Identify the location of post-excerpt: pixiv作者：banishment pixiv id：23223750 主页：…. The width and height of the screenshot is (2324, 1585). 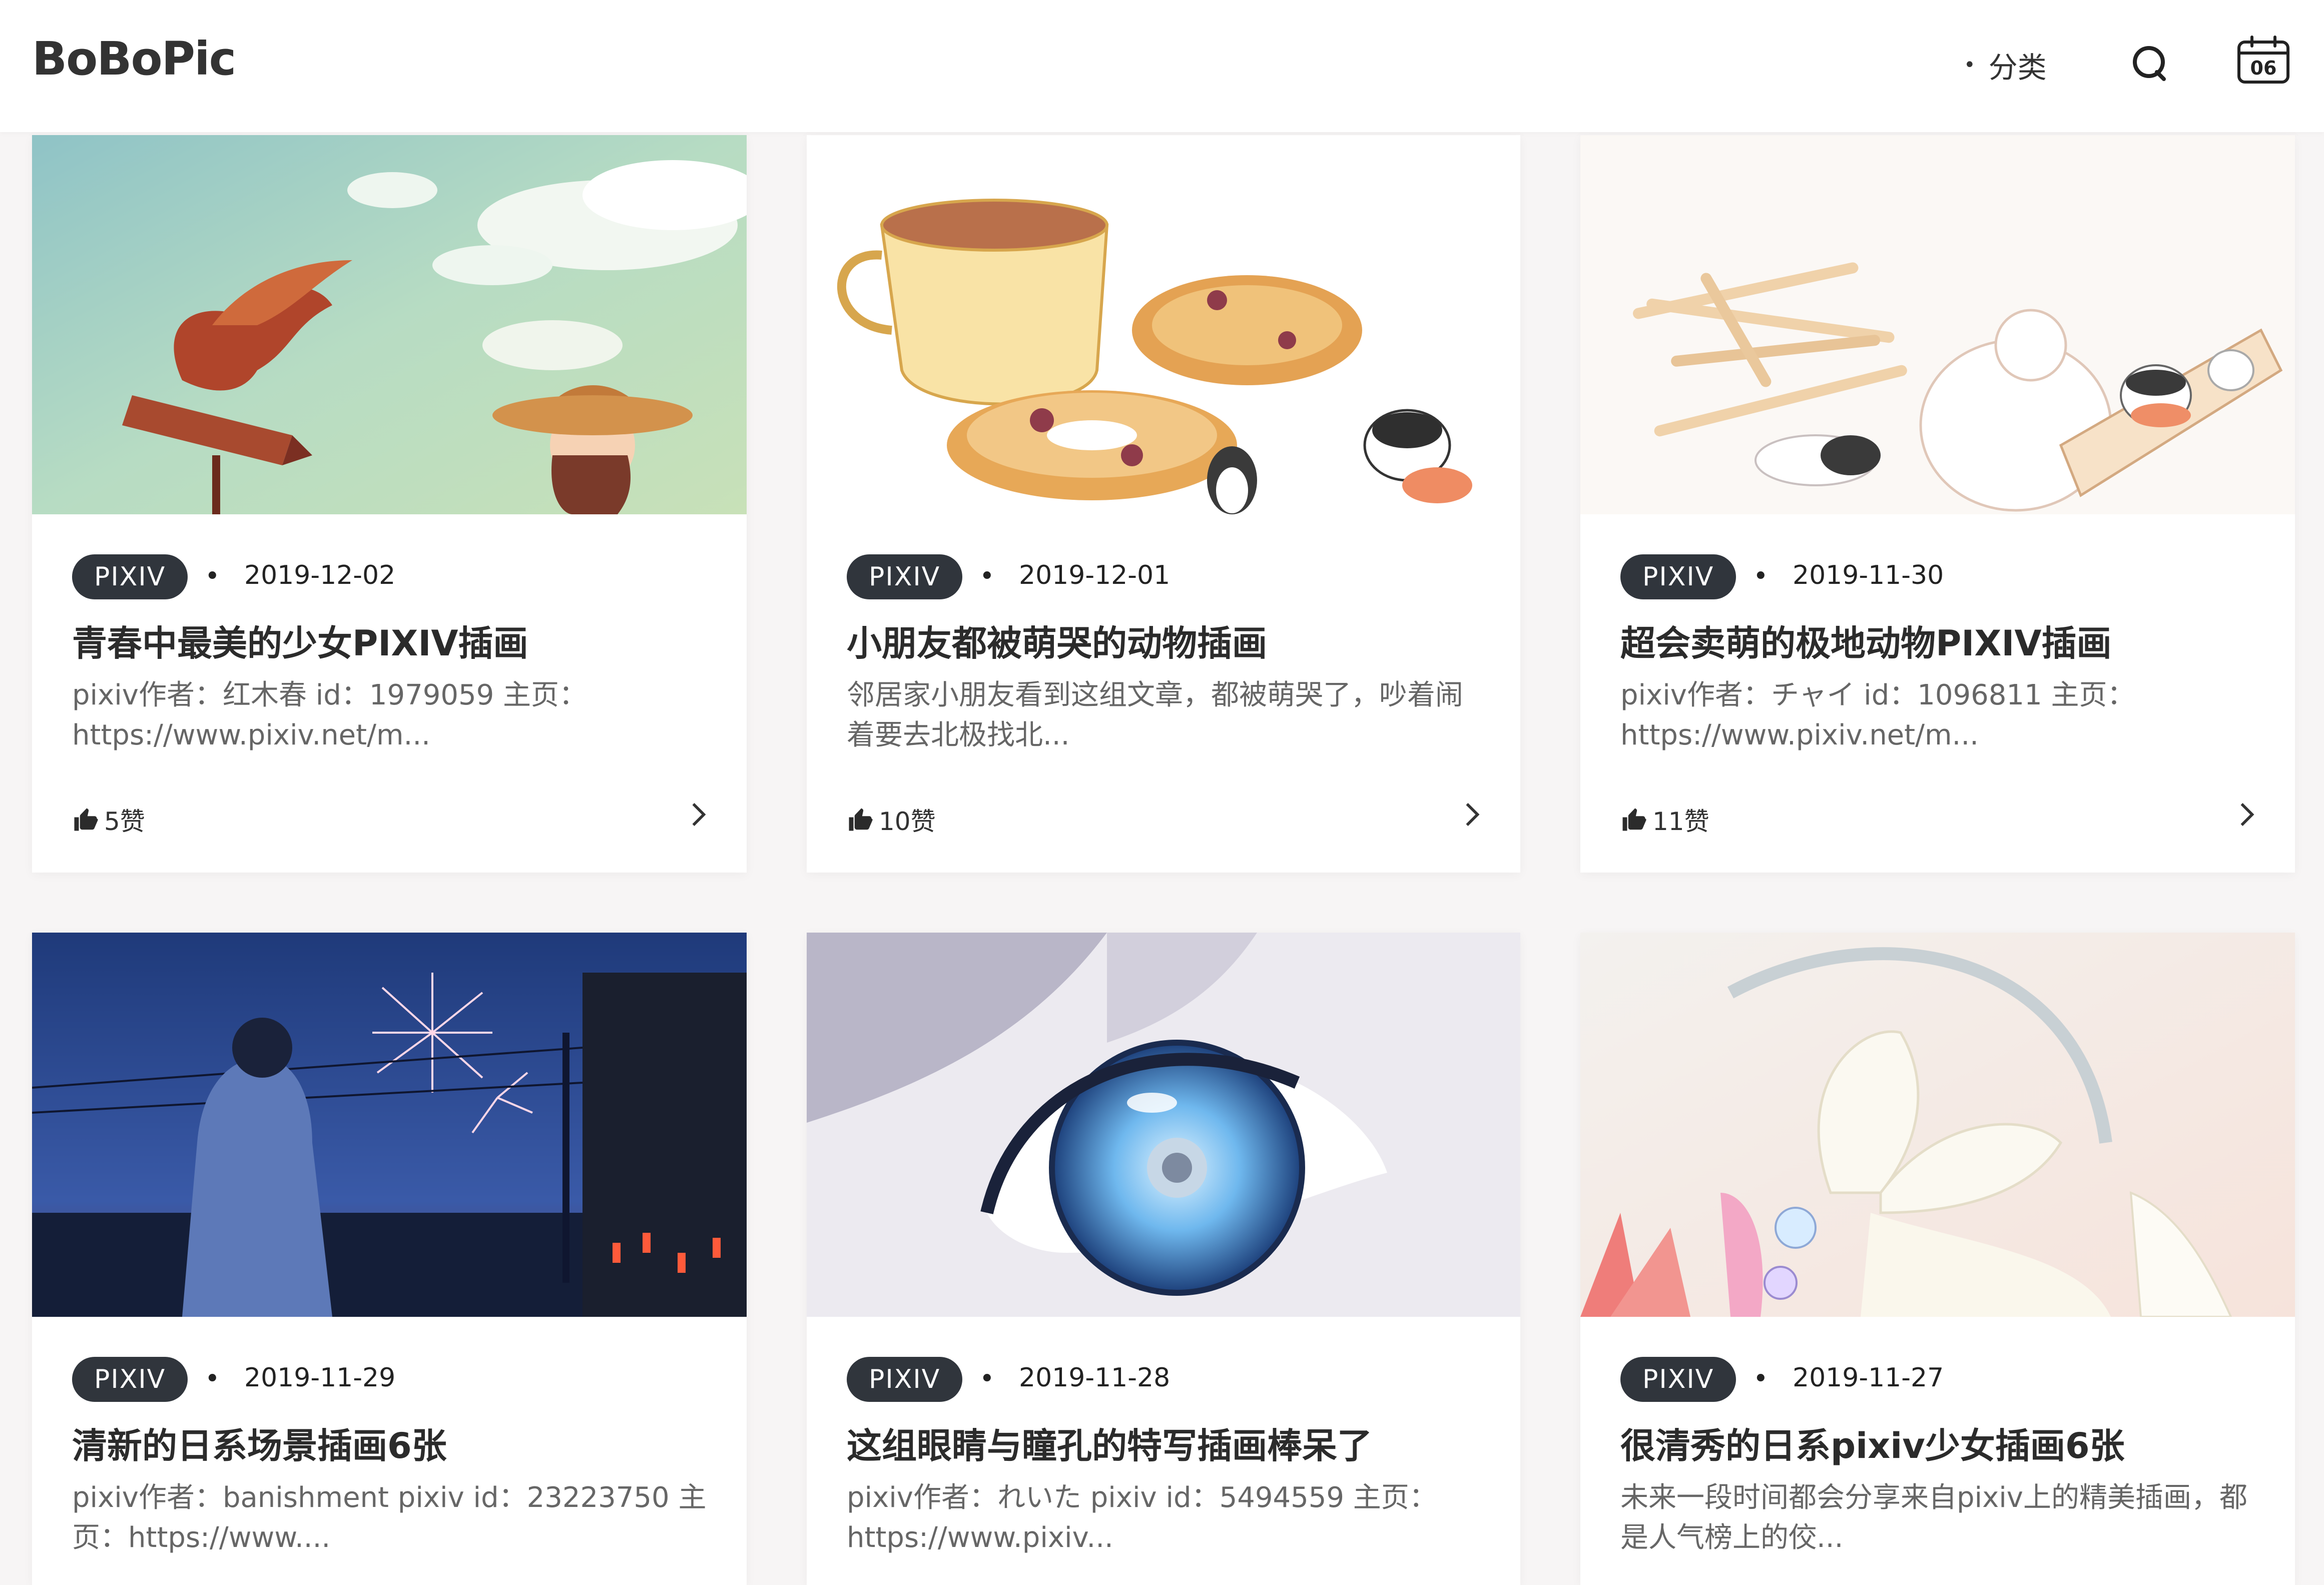
(389, 1517).